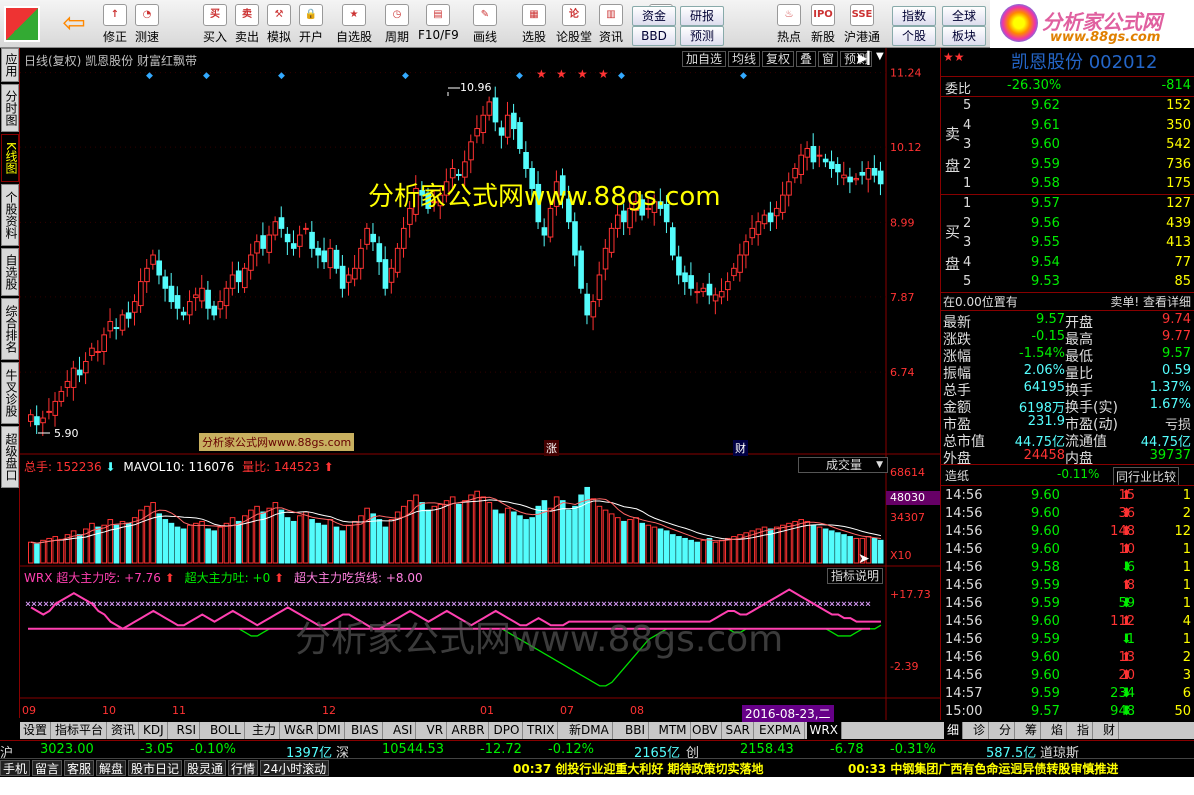  What do you see at coordinates (79, 768) in the screenshot?
I see `status-btn-2: 客服` at bounding box center [79, 768].